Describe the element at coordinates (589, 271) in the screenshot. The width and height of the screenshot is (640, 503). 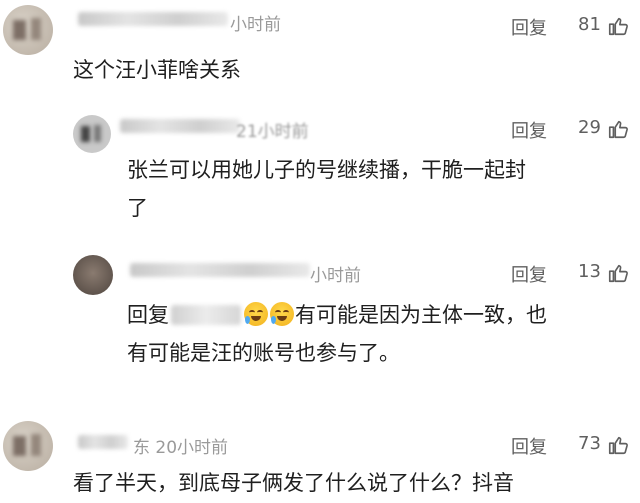
I see `like-count: 13` at that location.